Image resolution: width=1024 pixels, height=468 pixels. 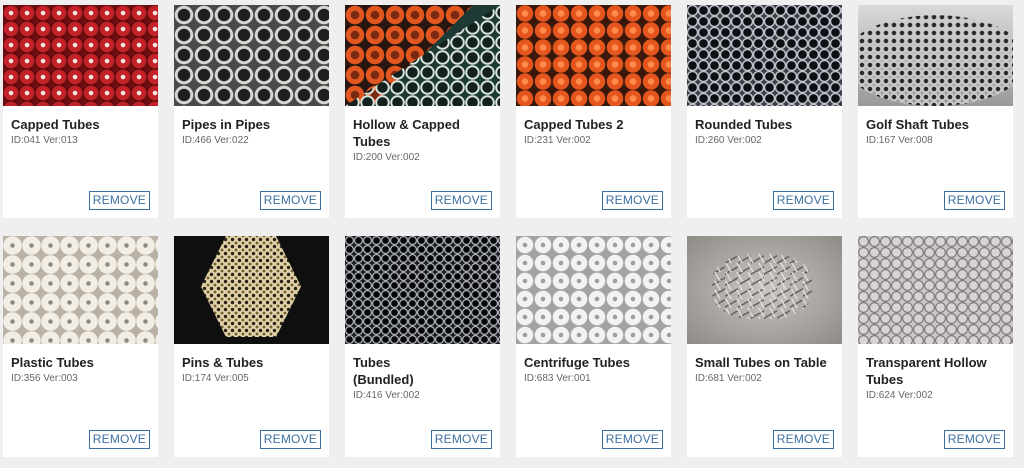 What do you see at coordinates (936, 131) in the screenshot?
I see `item-title: Golf Shaft Tubes ID:167 Ver:008` at bounding box center [936, 131].